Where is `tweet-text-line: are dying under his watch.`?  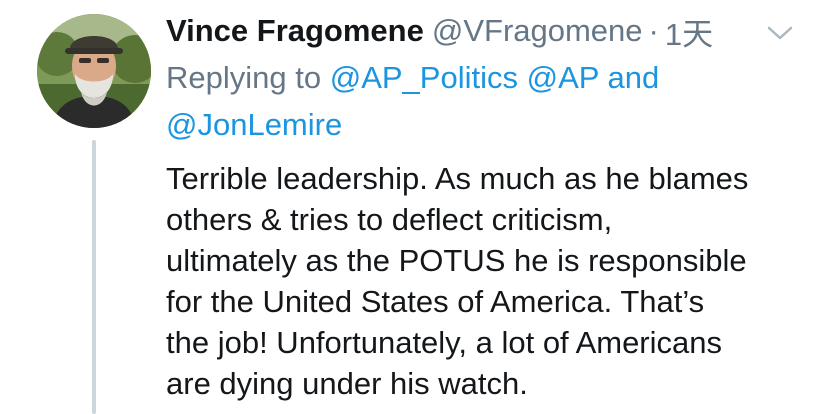 tweet-text-line: are dying under his watch. is located at coordinates (347, 383).